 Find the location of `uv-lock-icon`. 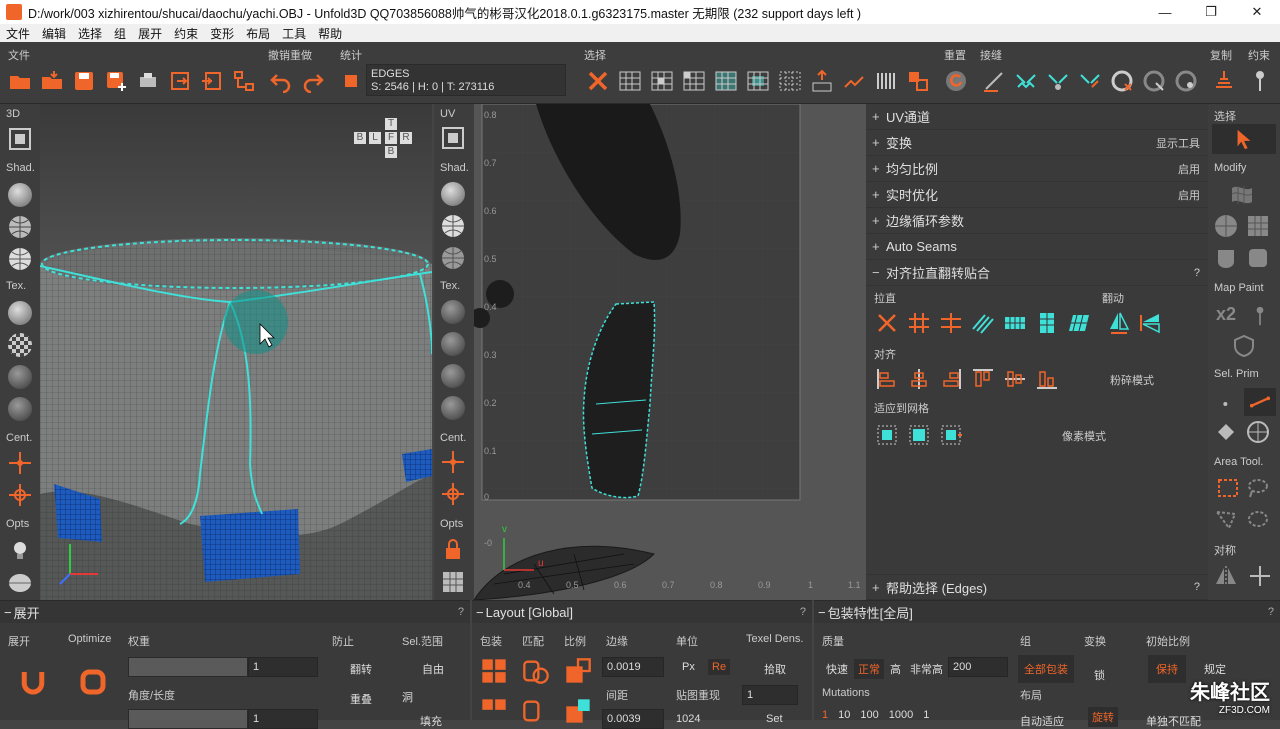

uv-lock-icon is located at coordinates (453, 551).